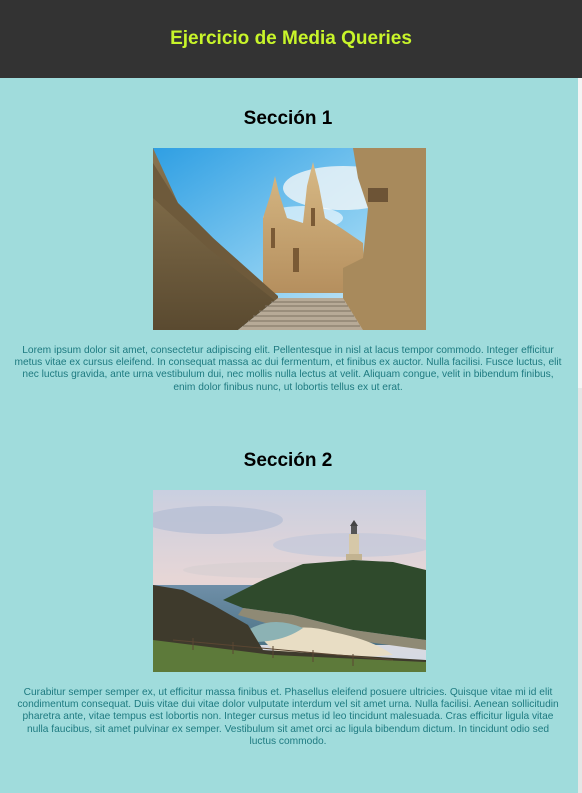 Image resolution: width=582 pixels, height=793 pixels. Describe the element at coordinates (288, 460) in the screenshot. I see `section-heading: Sección 2` at that location.